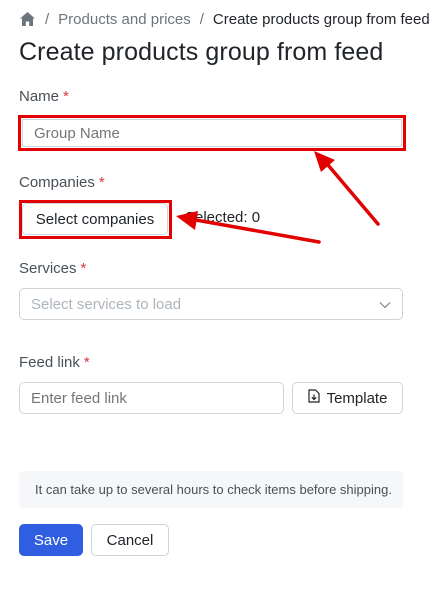  Describe the element at coordinates (347, 188) in the screenshot. I see `annotation-arrow-name` at that location.